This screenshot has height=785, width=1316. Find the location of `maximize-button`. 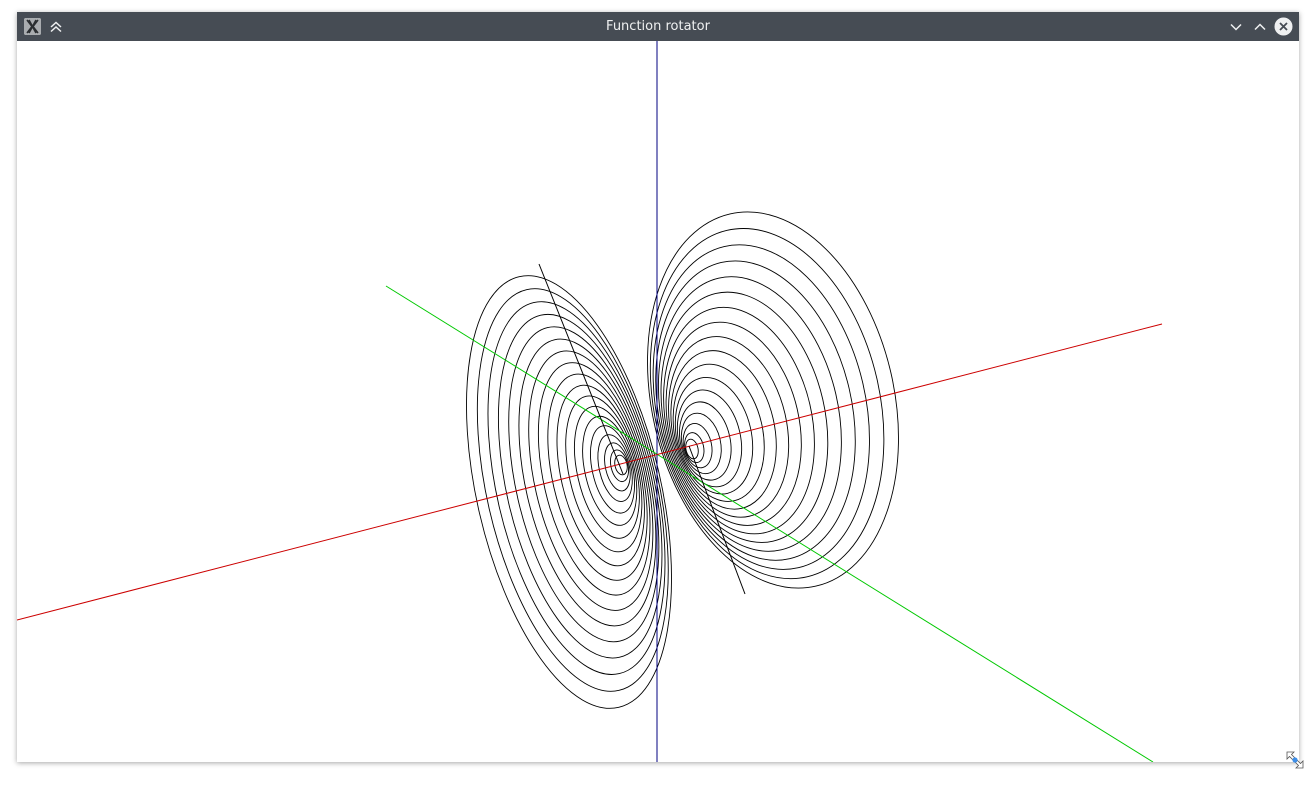

maximize-button is located at coordinates (1259, 26).